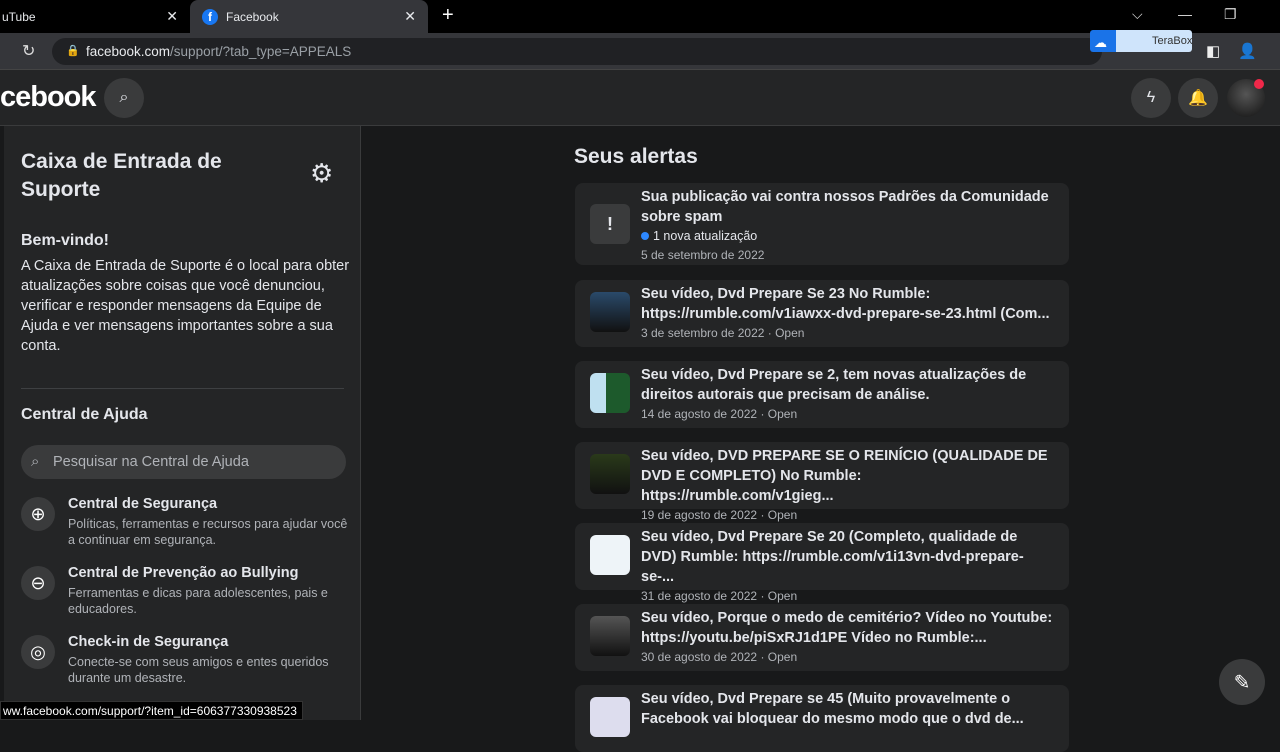 The height and width of the screenshot is (752, 1280). What do you see at coordinates (448, 15) in the screenshot?
I see `new-tab-button: +` at bounding box center [448, 15].